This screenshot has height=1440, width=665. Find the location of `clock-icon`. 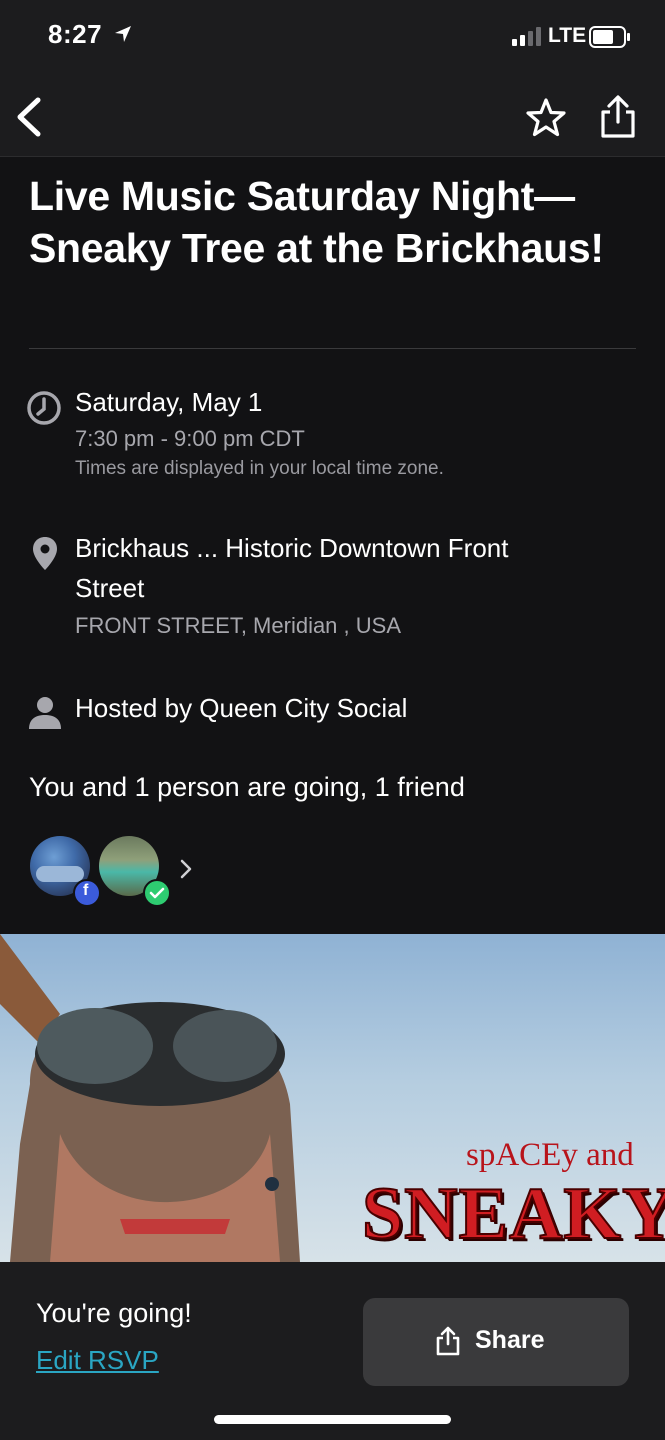

clock-icon is located at coordinates (44, 408).